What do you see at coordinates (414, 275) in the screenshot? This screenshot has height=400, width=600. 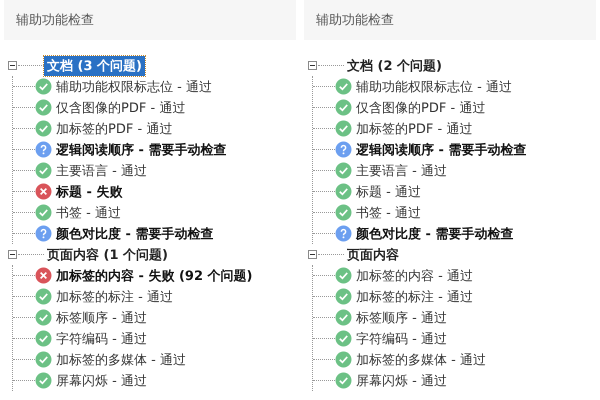 I see `check-result-label: 加标签的内容 - 通过` at bounding box center [414, 275].